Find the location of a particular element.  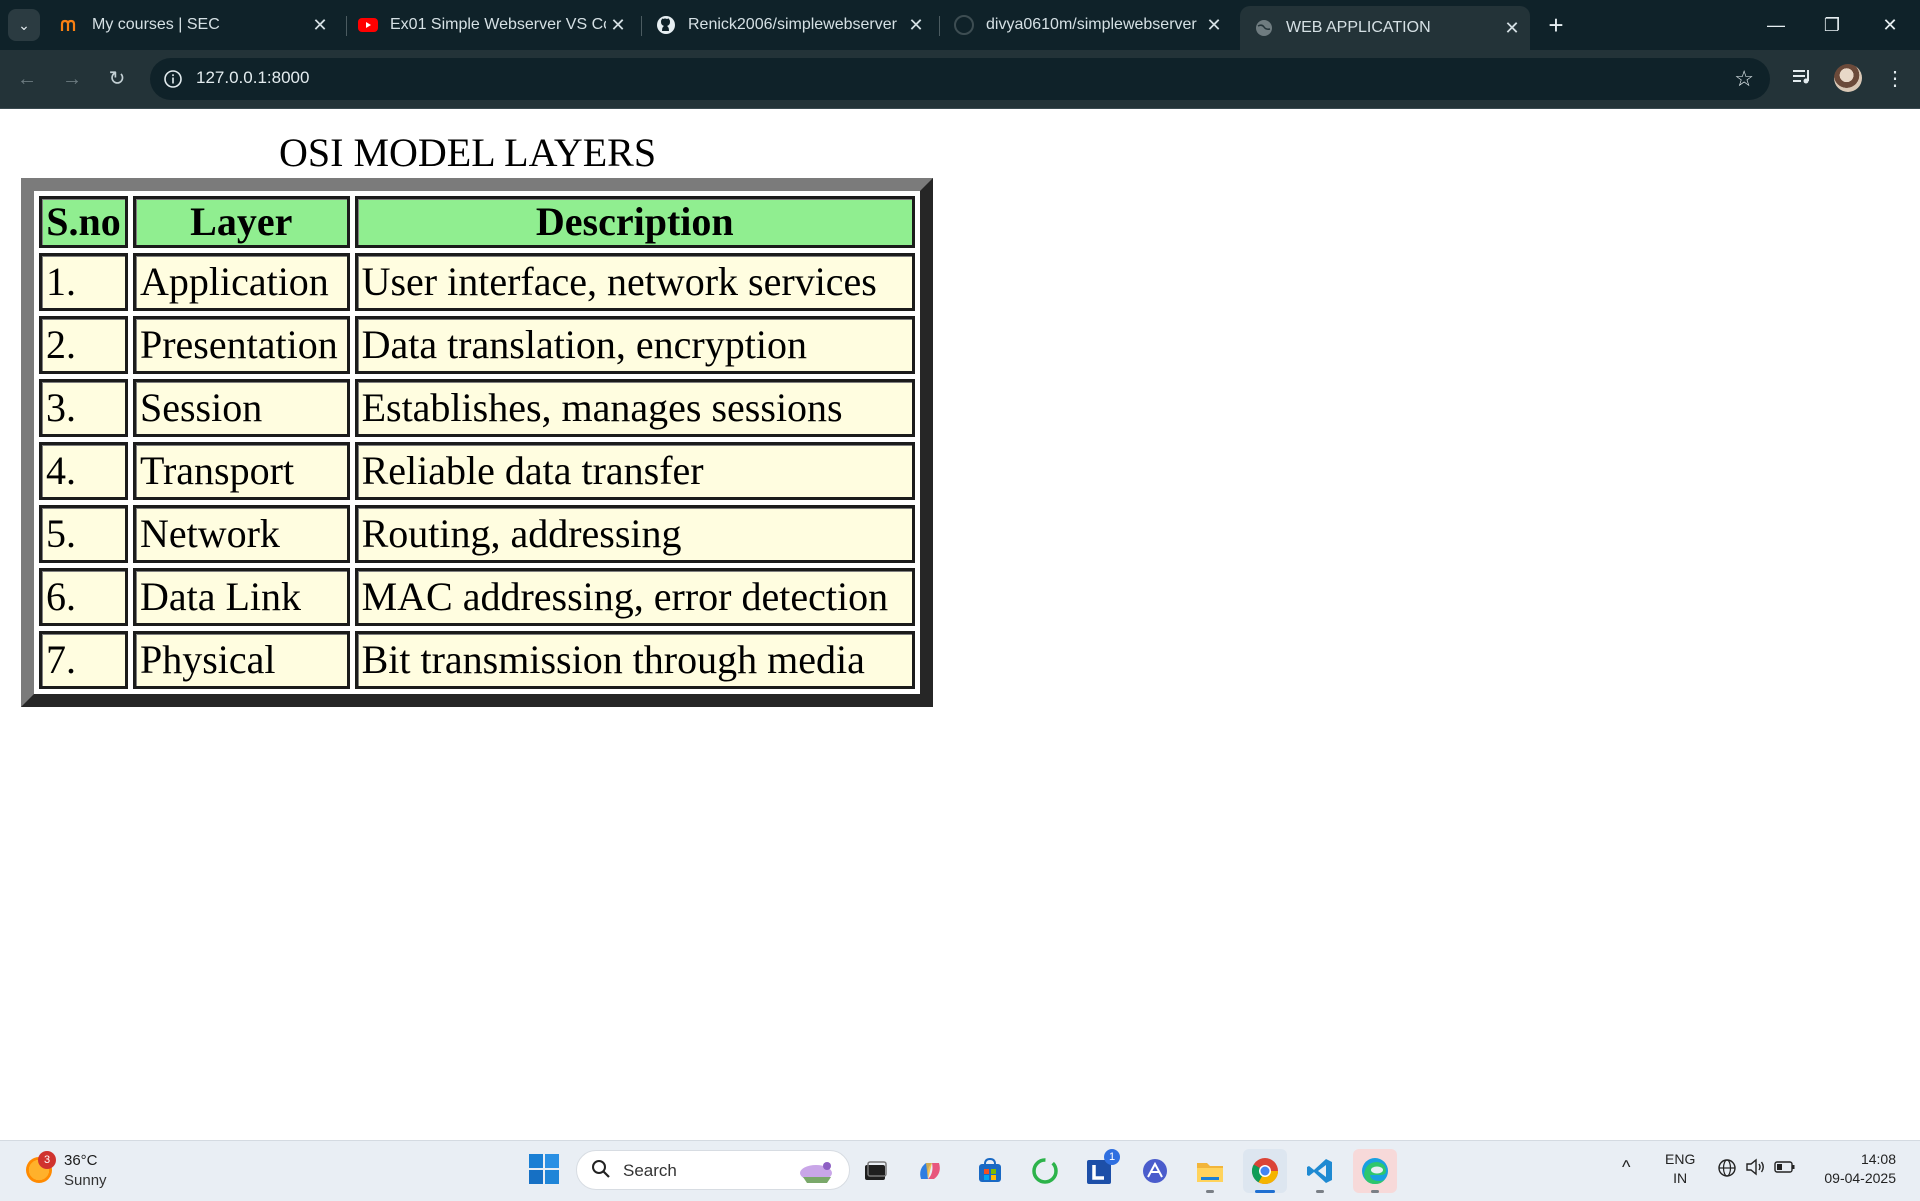

search-icon is located at coordinates (601, 1172).